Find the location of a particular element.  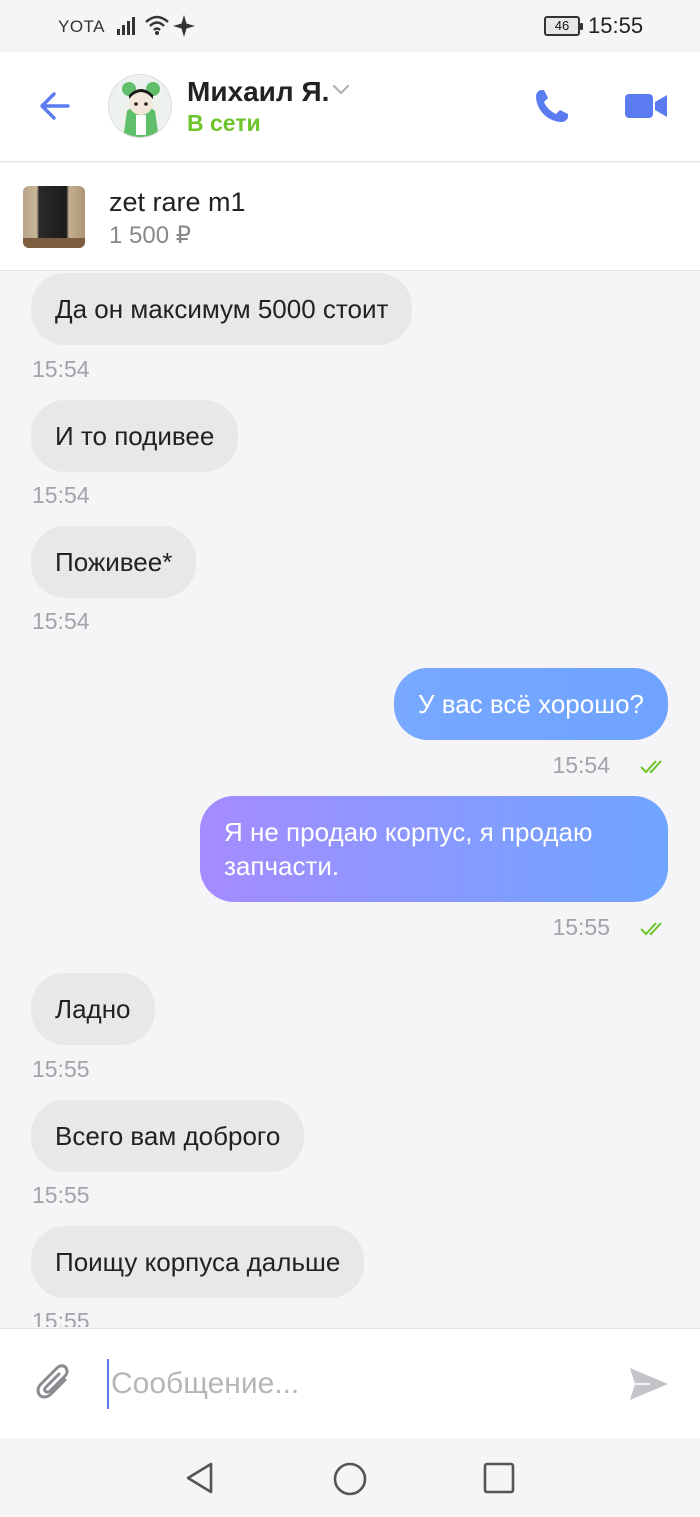

nav-back-icon is located at coordinates (200, 1478).